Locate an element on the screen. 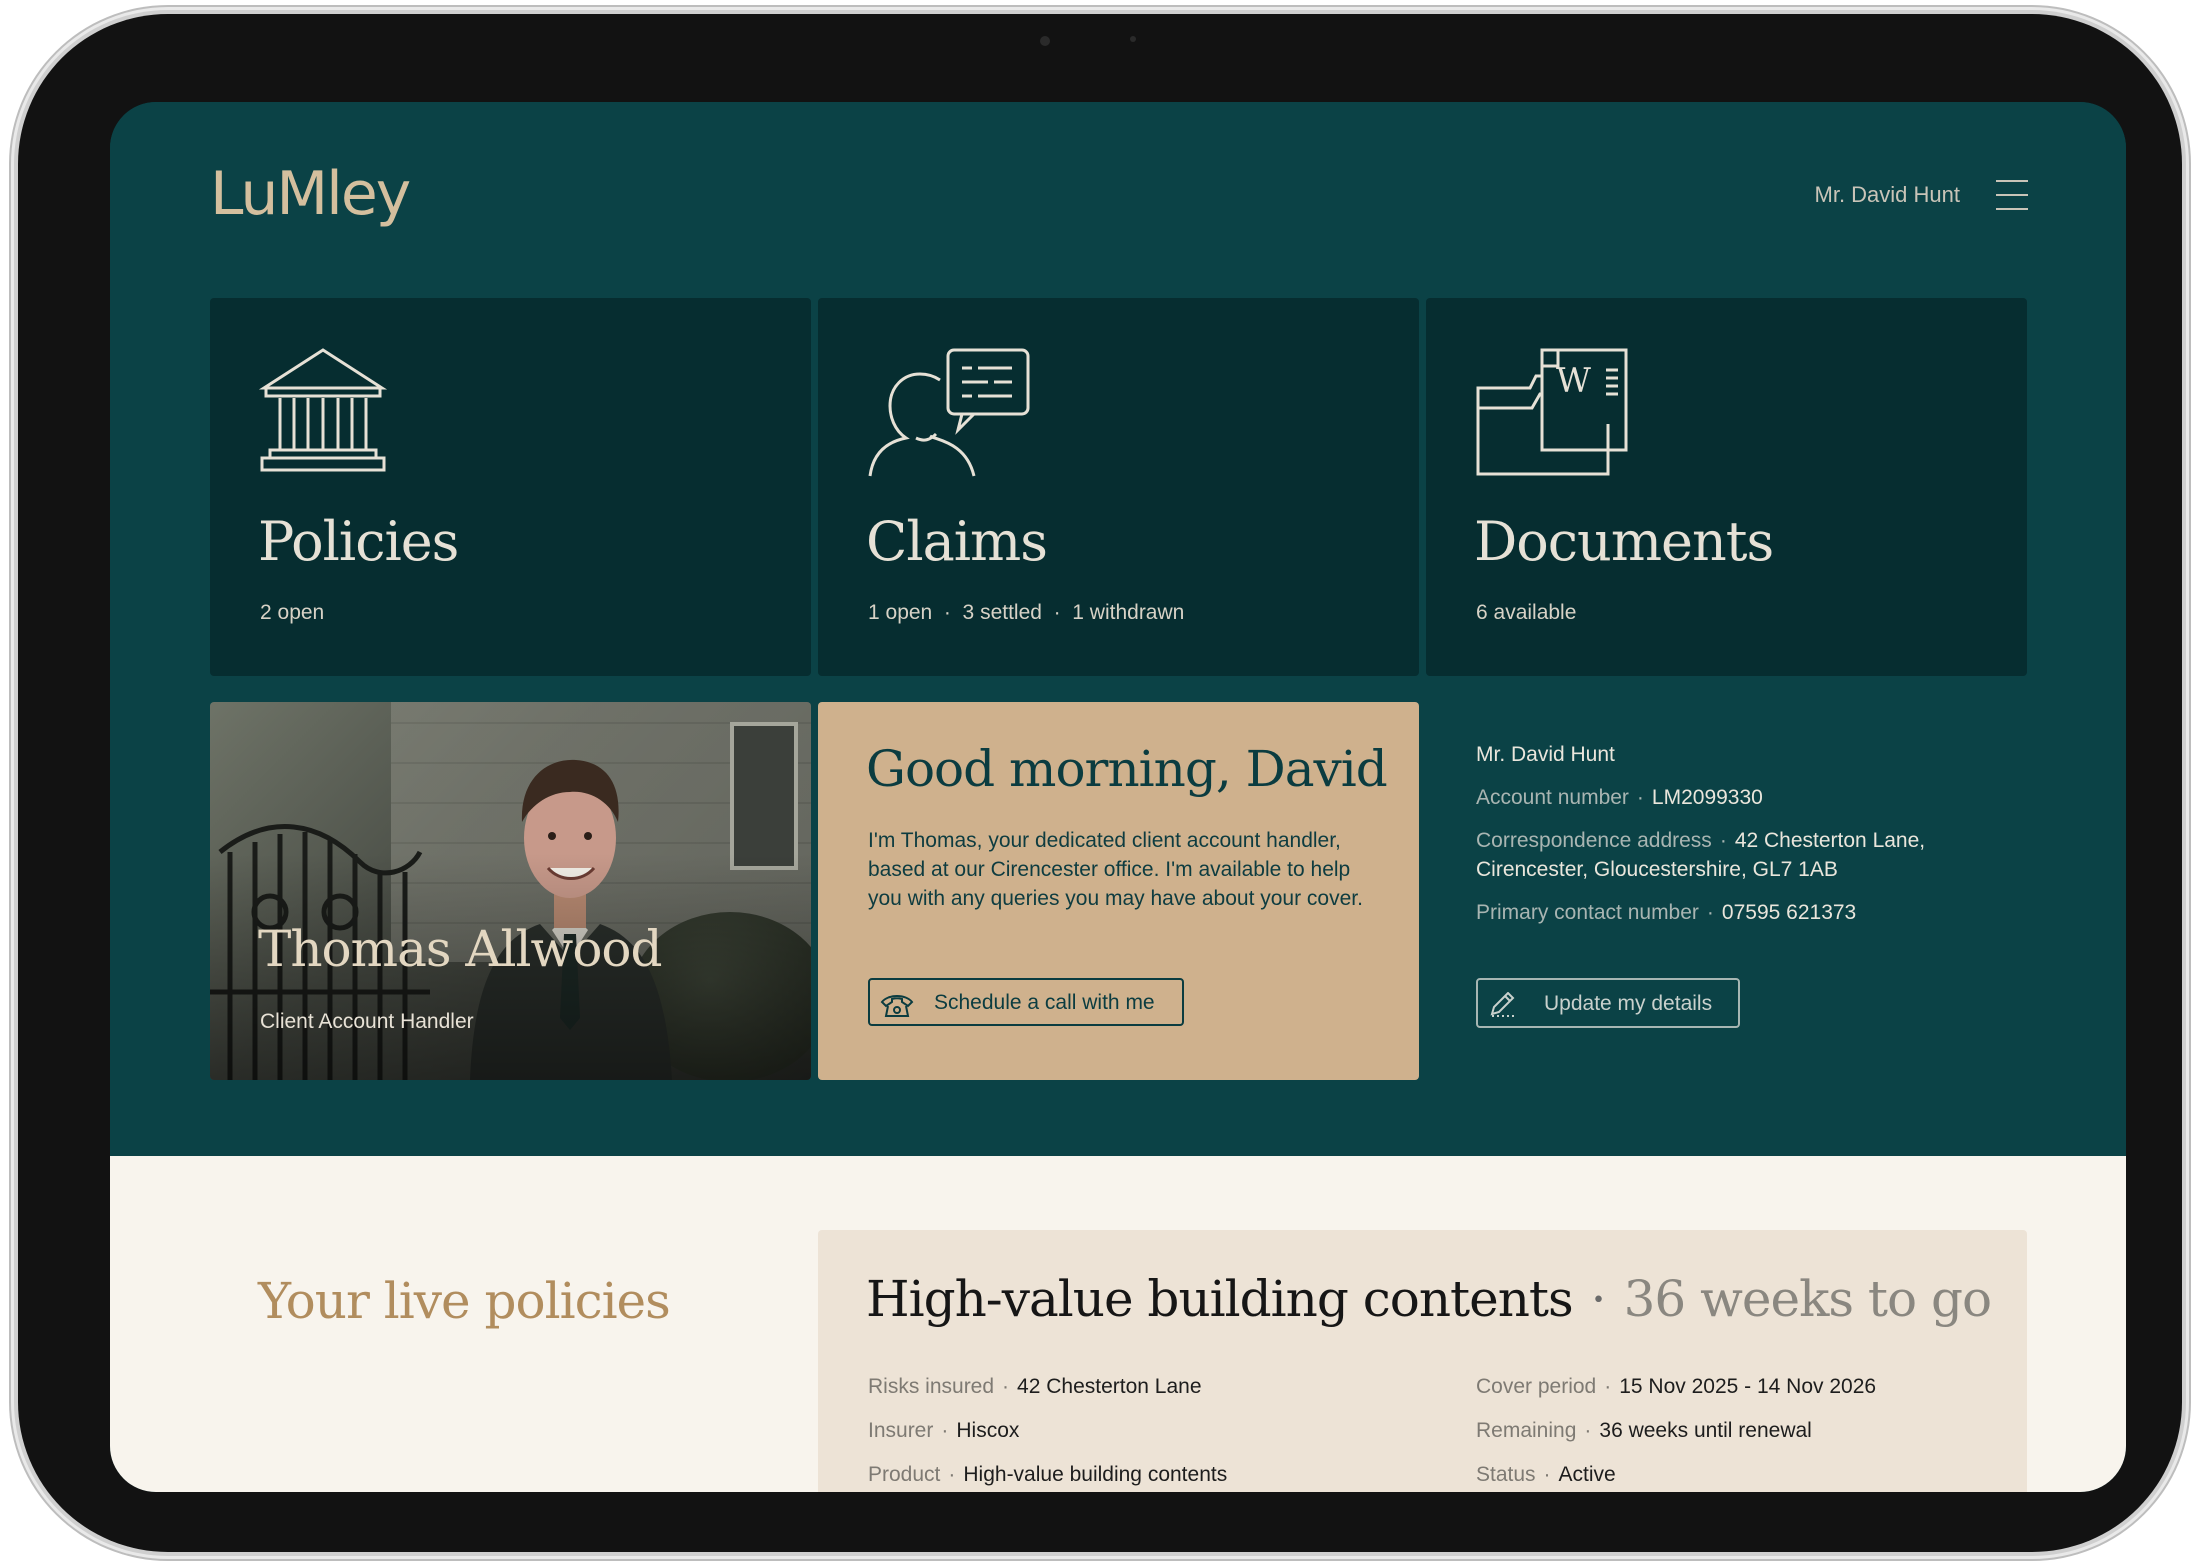  update-details-button: Update my details is located at coordinates (1608, 1003).